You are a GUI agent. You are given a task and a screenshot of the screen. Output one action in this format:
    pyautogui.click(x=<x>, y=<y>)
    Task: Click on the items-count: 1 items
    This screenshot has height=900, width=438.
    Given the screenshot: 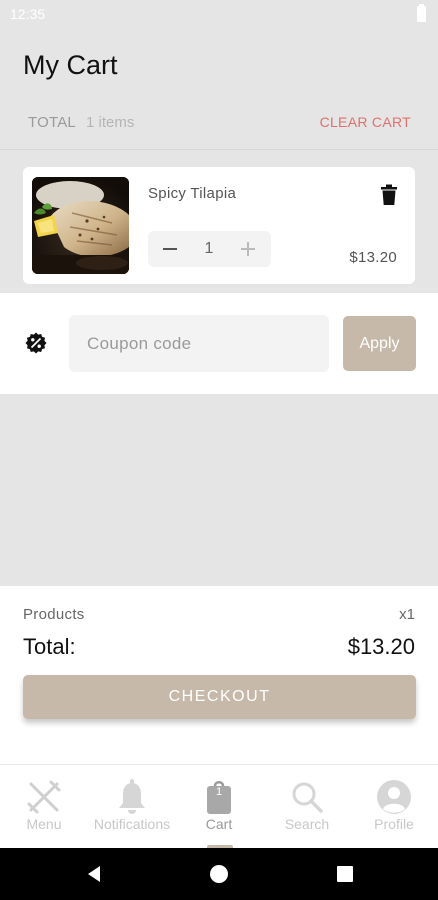 What is the action you would take?
    pyautogui.click(x=110, y=122)
    